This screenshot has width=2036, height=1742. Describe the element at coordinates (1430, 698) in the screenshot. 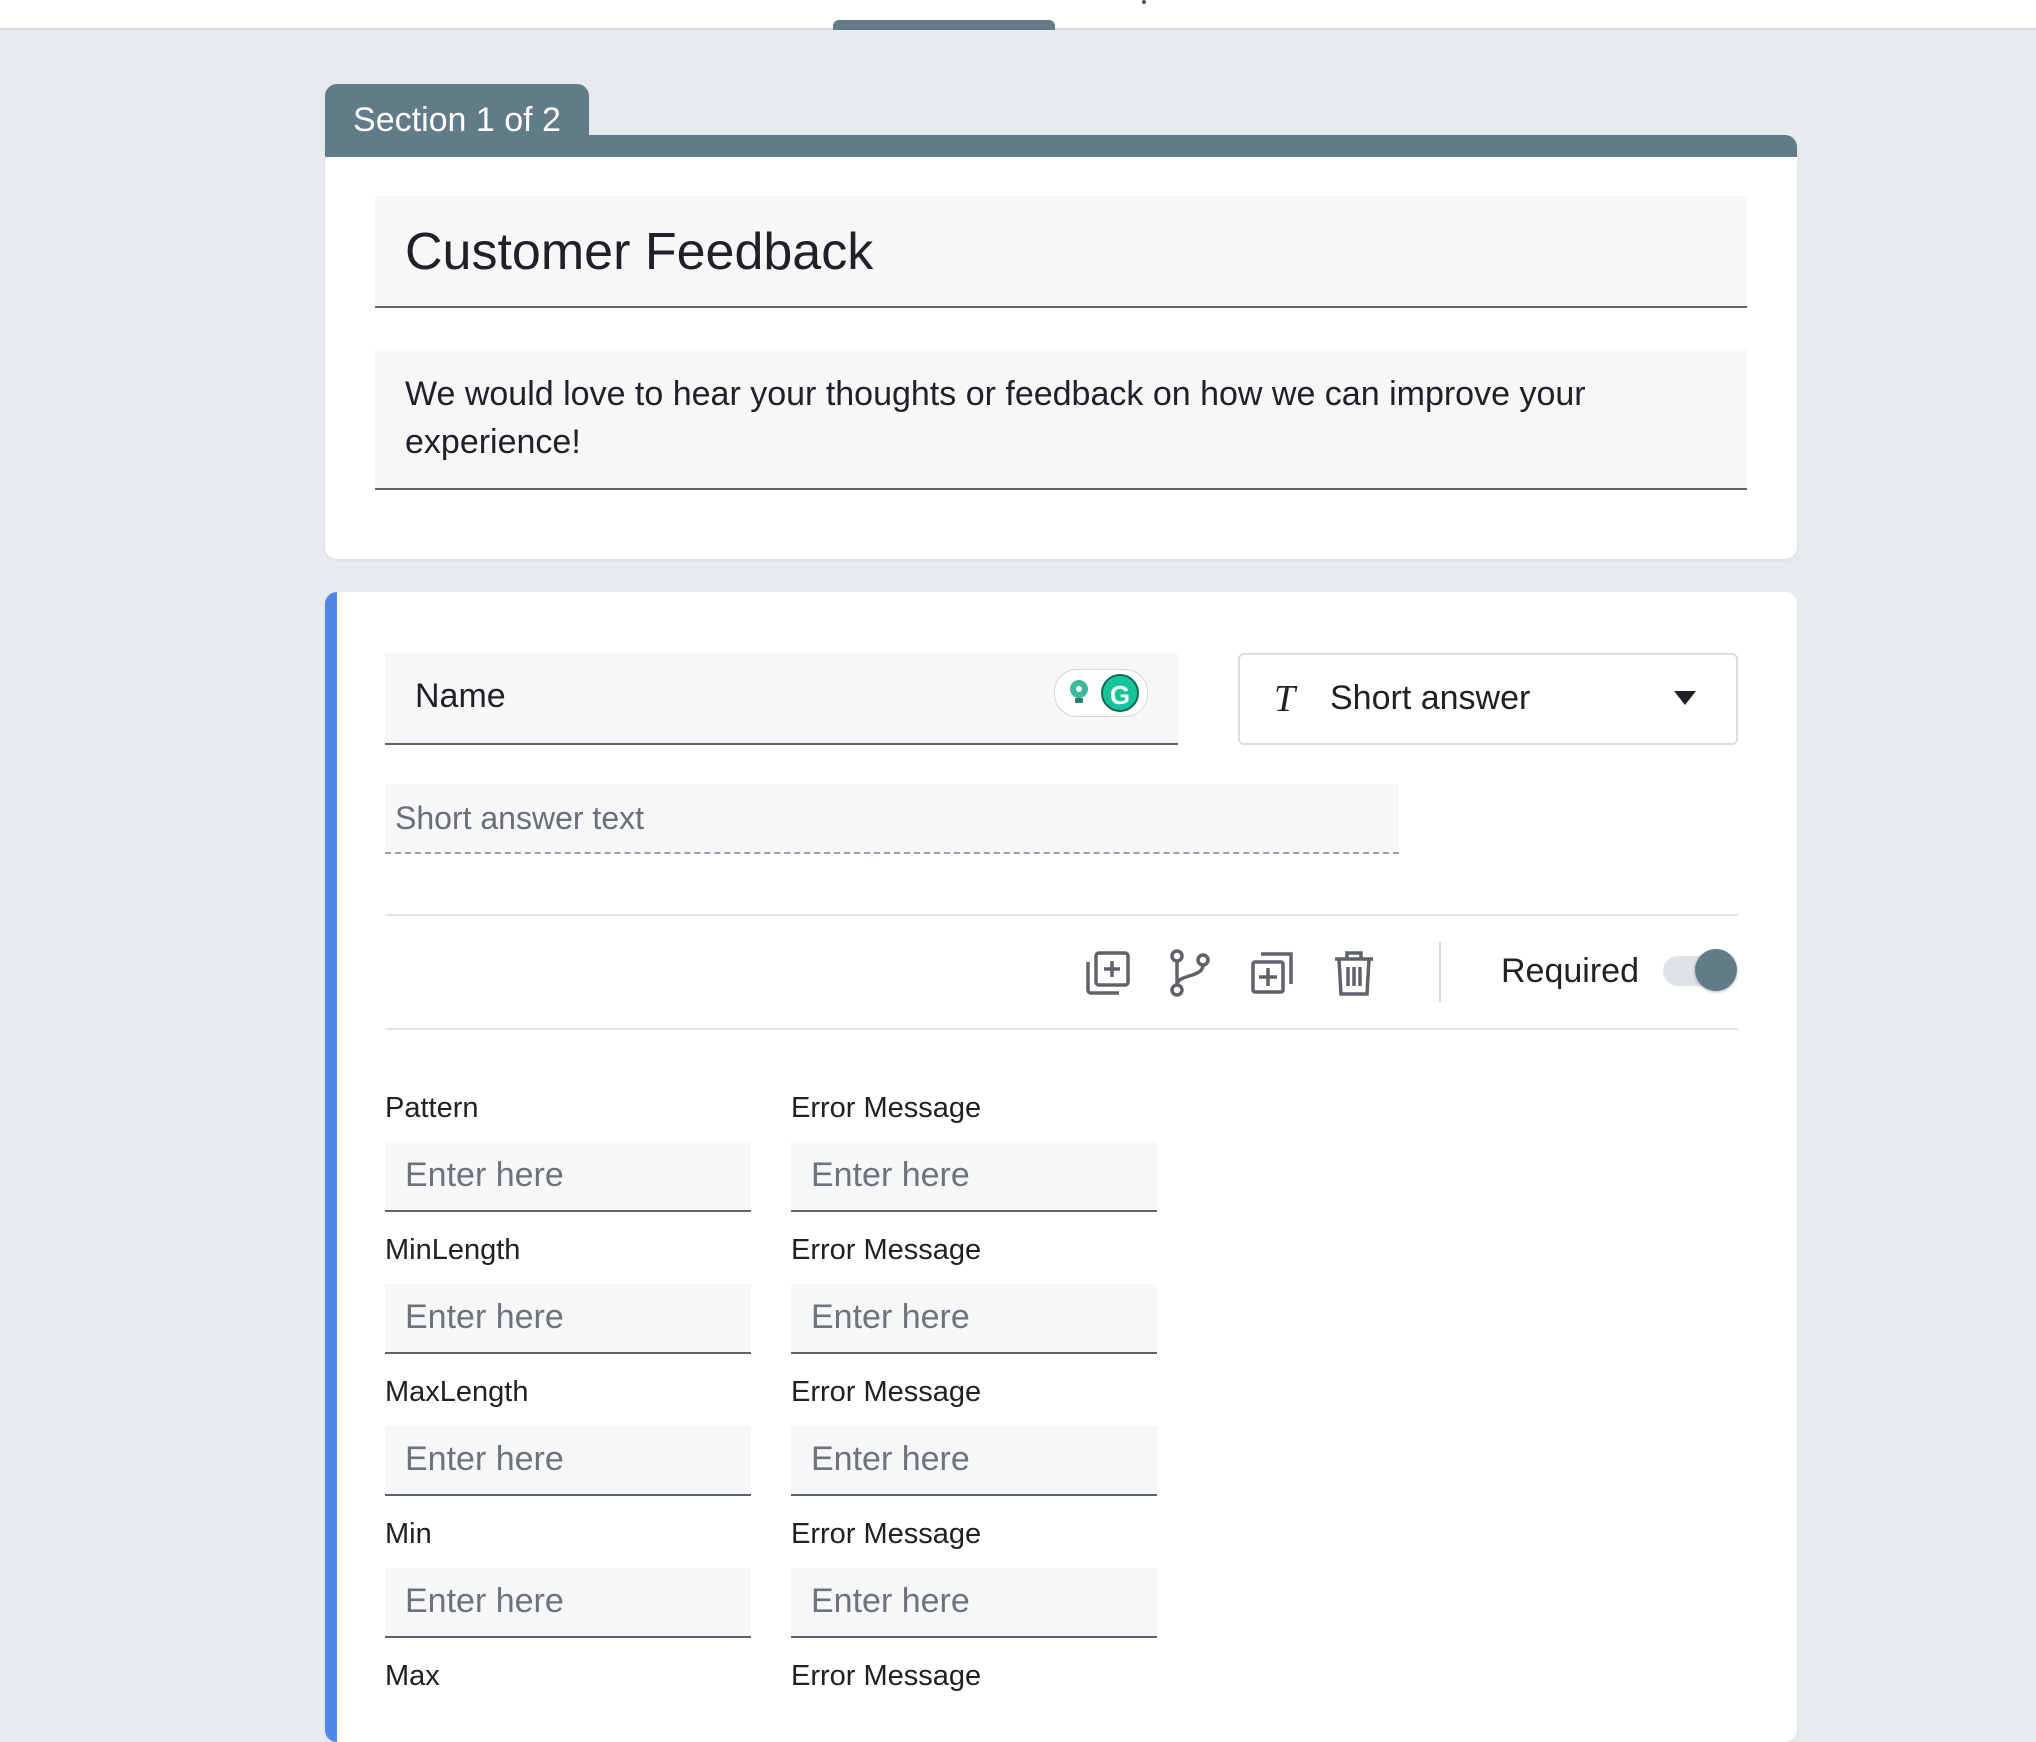

I see `question-type-label: Short answer` at that location.